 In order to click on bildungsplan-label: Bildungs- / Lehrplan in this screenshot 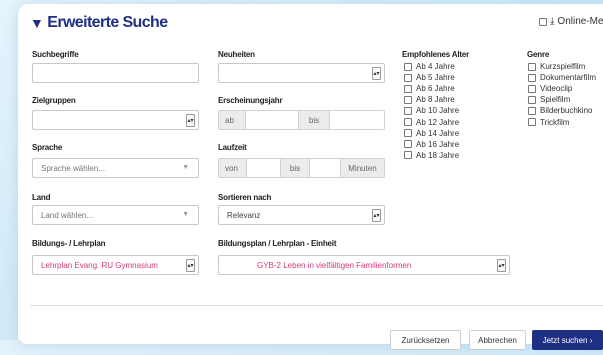, I will do `click(69, 243)`.